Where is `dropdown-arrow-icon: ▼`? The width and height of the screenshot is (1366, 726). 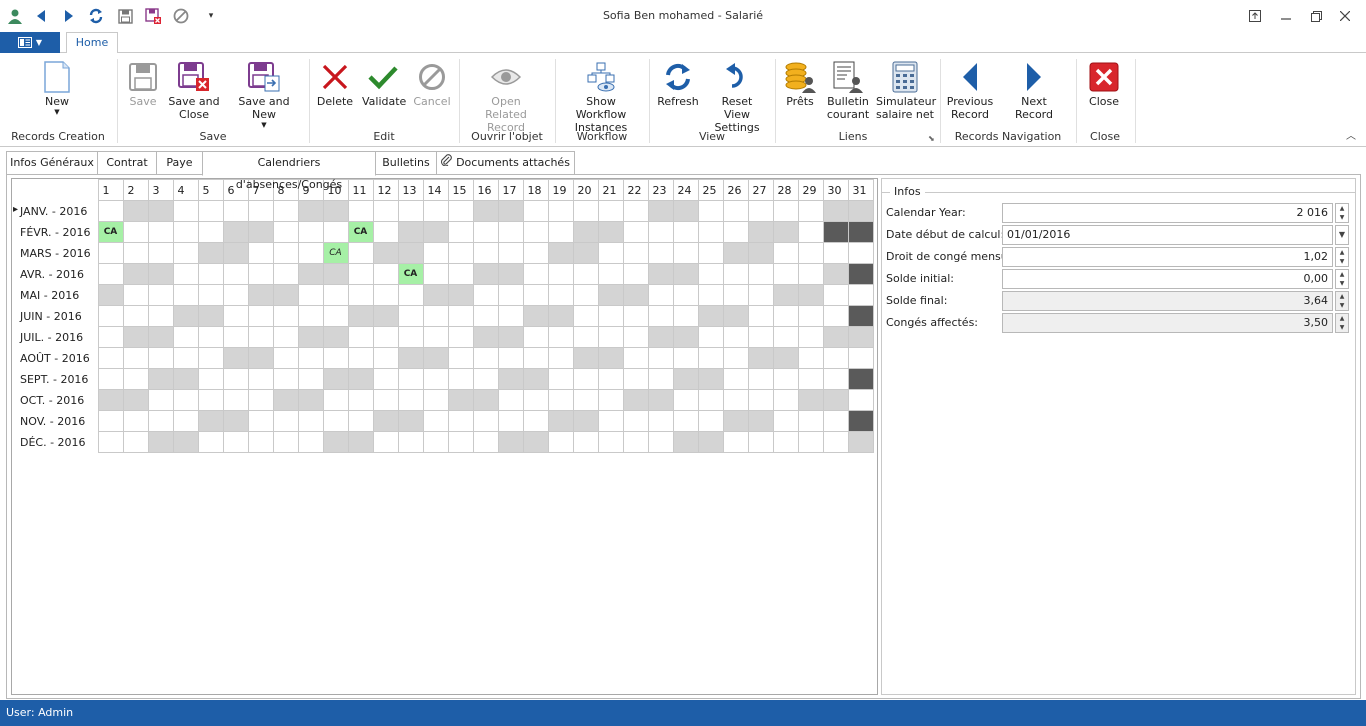 dropdown-arrow-icon: ▼ is located at coordinates (1342, 235).